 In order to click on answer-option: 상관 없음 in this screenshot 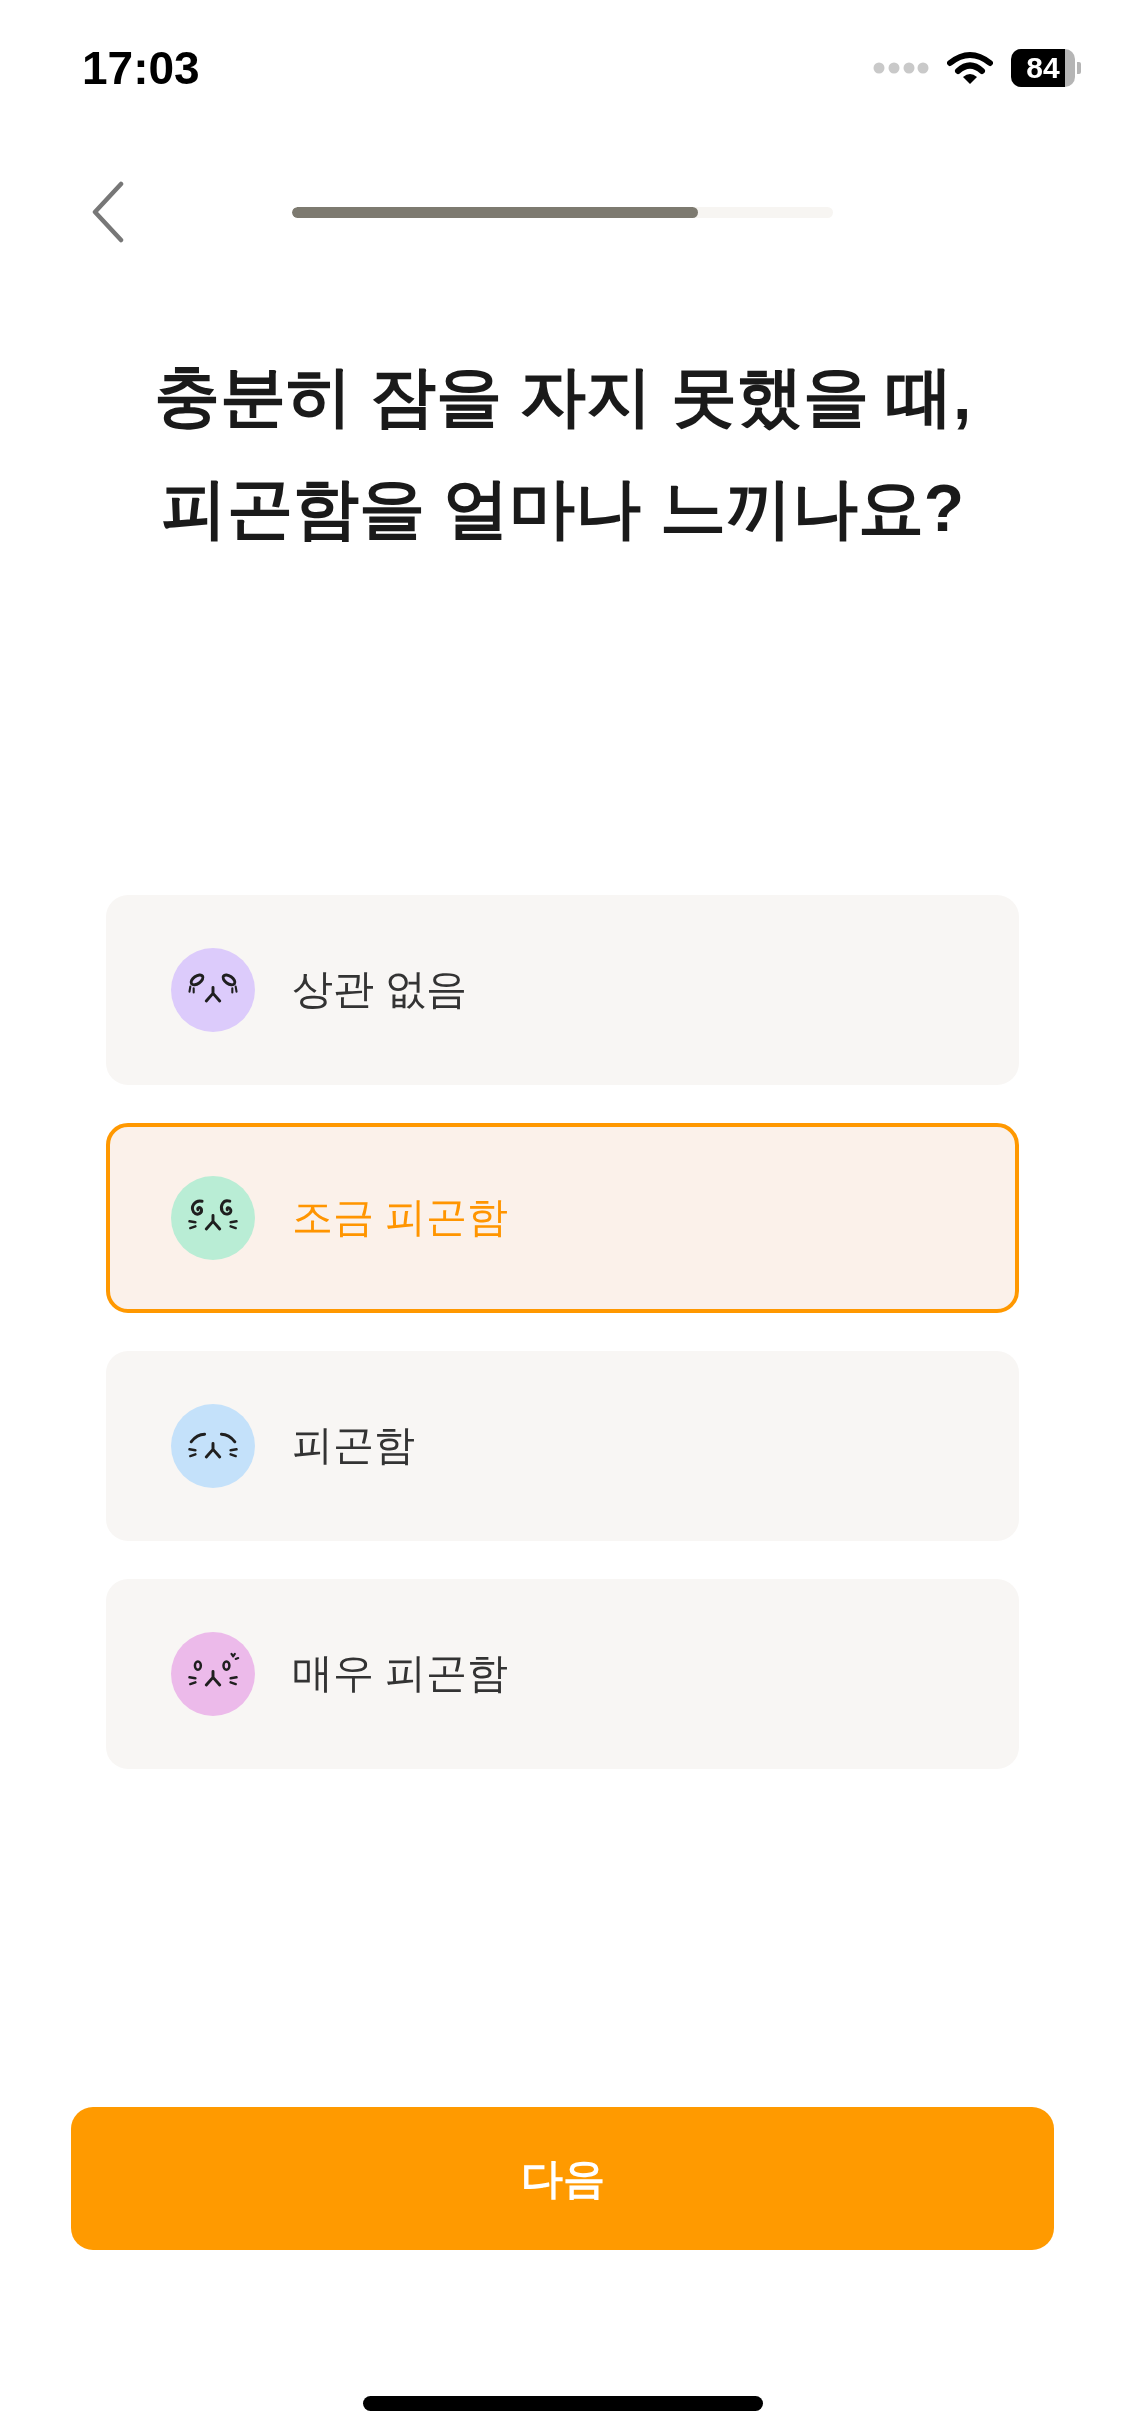, I will do `click(562, 990)`.